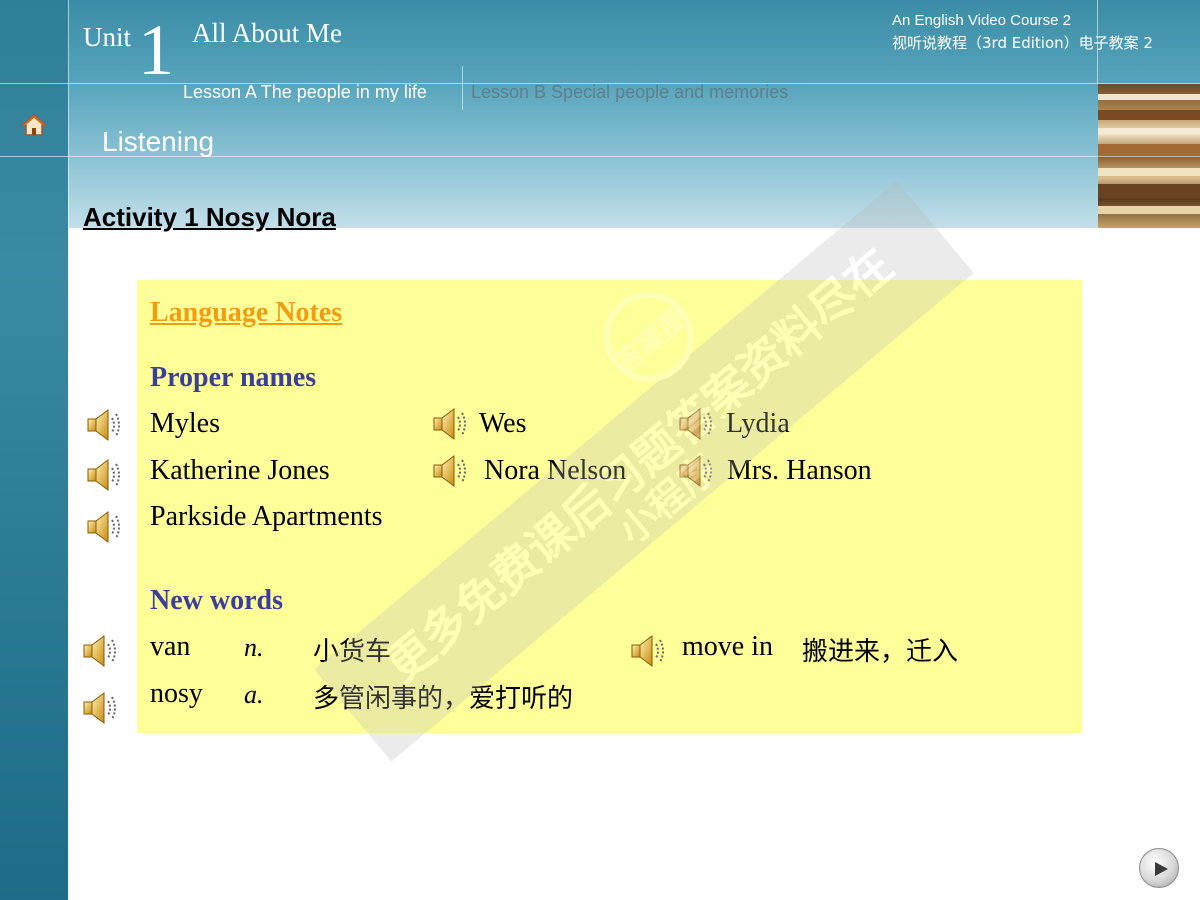  Describe the element at coordinates (254, 694) in the screenshot. I see `word-nosy-pos: a.` at that location.